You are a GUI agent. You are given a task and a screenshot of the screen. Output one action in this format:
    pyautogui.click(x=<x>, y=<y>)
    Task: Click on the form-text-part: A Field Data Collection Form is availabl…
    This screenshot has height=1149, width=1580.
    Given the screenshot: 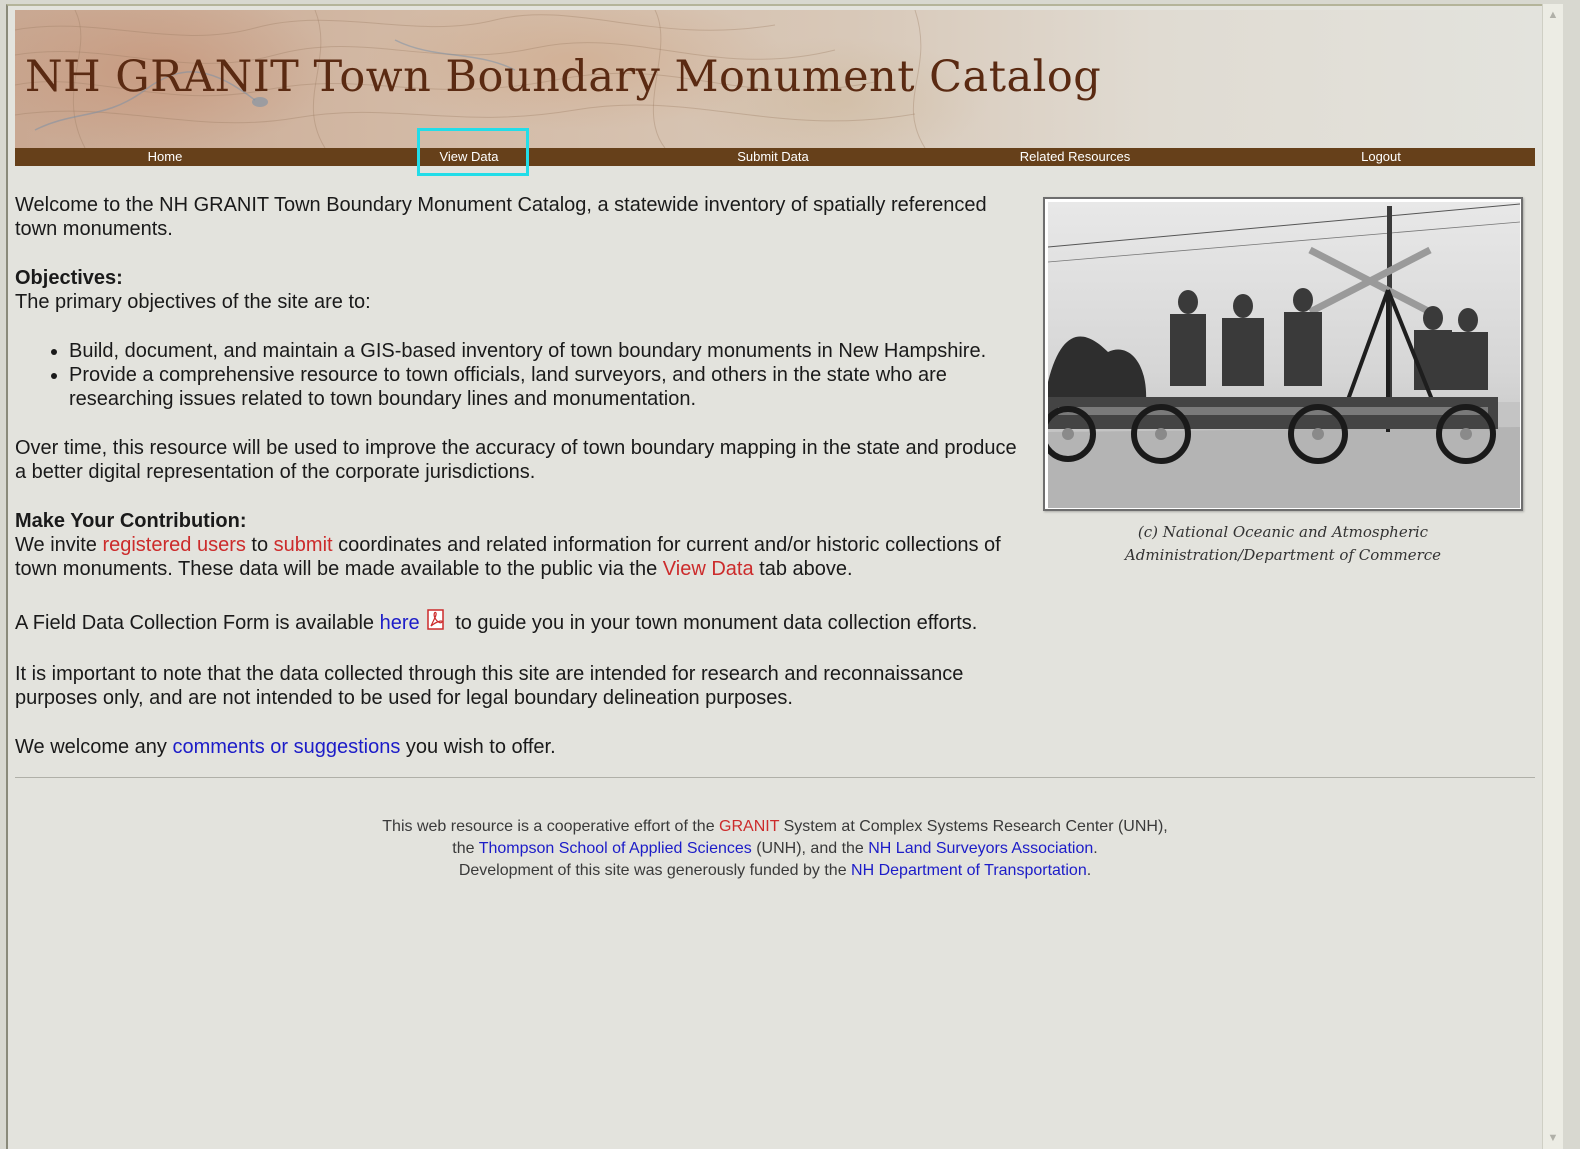 What is the action you would take?
    pyautogui.click(x=197, y=623)
    